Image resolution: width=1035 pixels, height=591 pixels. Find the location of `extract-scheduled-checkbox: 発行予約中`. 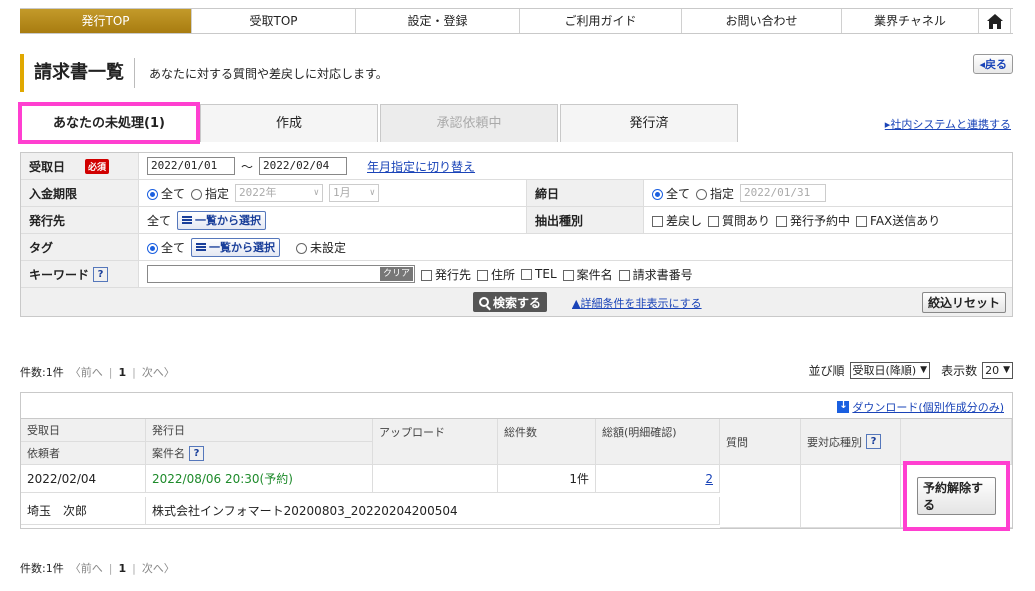

extract-scheduled-checkbox: 発行予約中 is located at coordinates (813, 220).